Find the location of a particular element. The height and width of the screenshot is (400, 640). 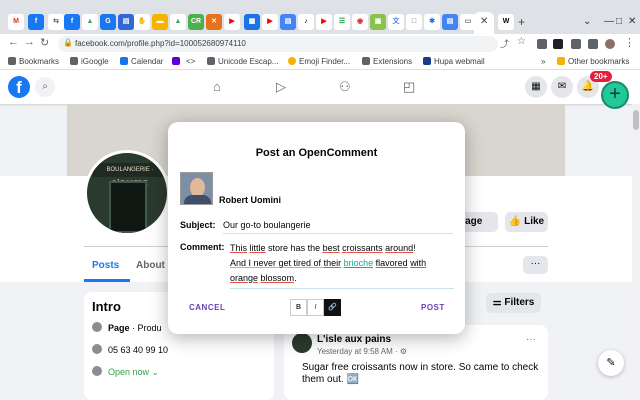

tab-translate-icon: 文 is located at coordinates (396, 22).